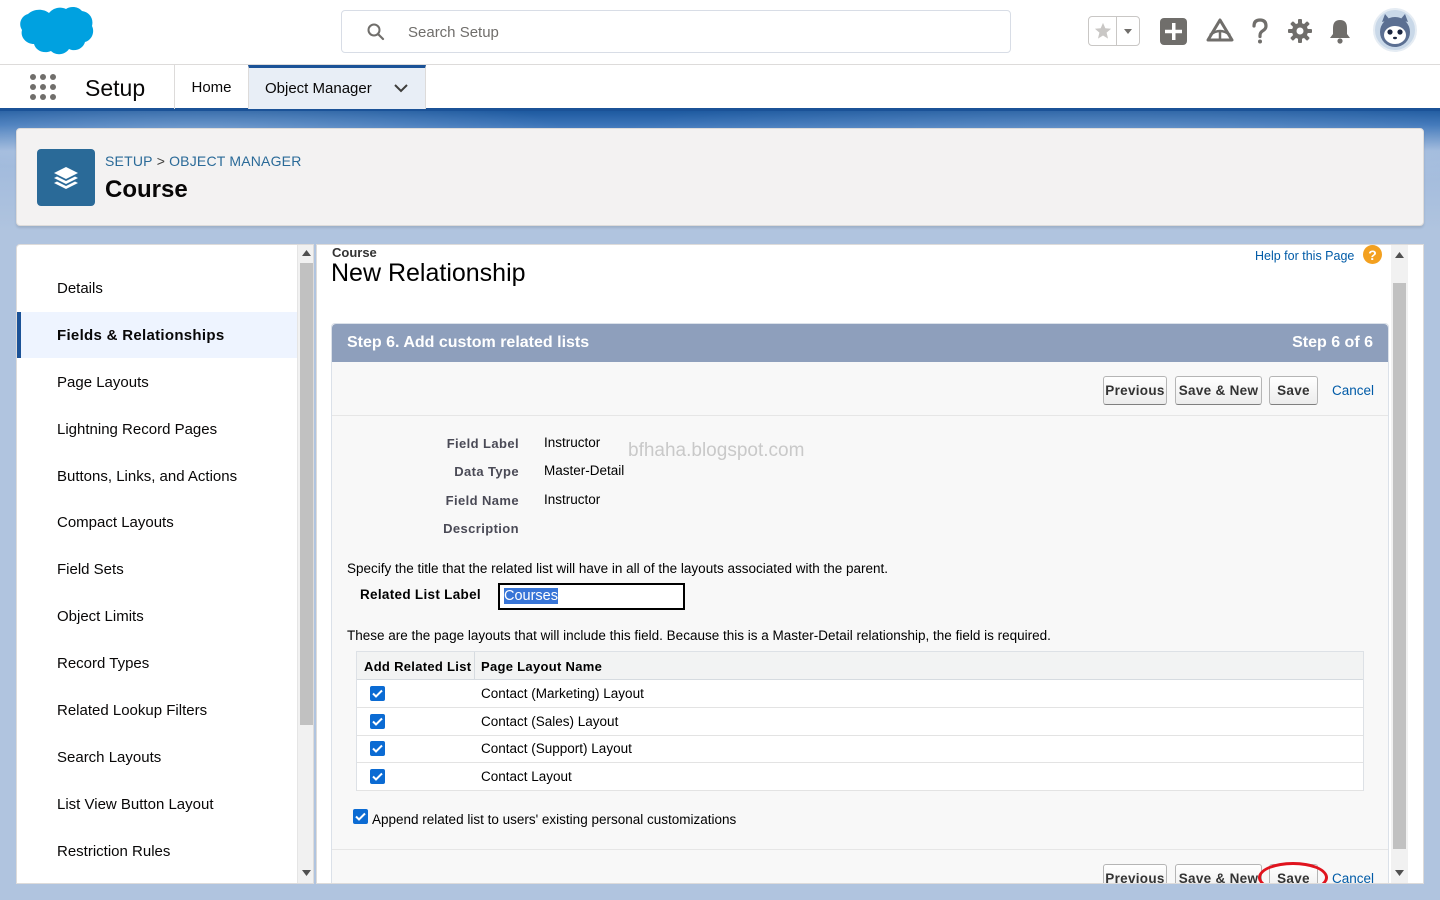 The width and height of the screenshot is (1440, 900). I want to click on table-row: Contact (Marketing) Layout, so click(860, 694).